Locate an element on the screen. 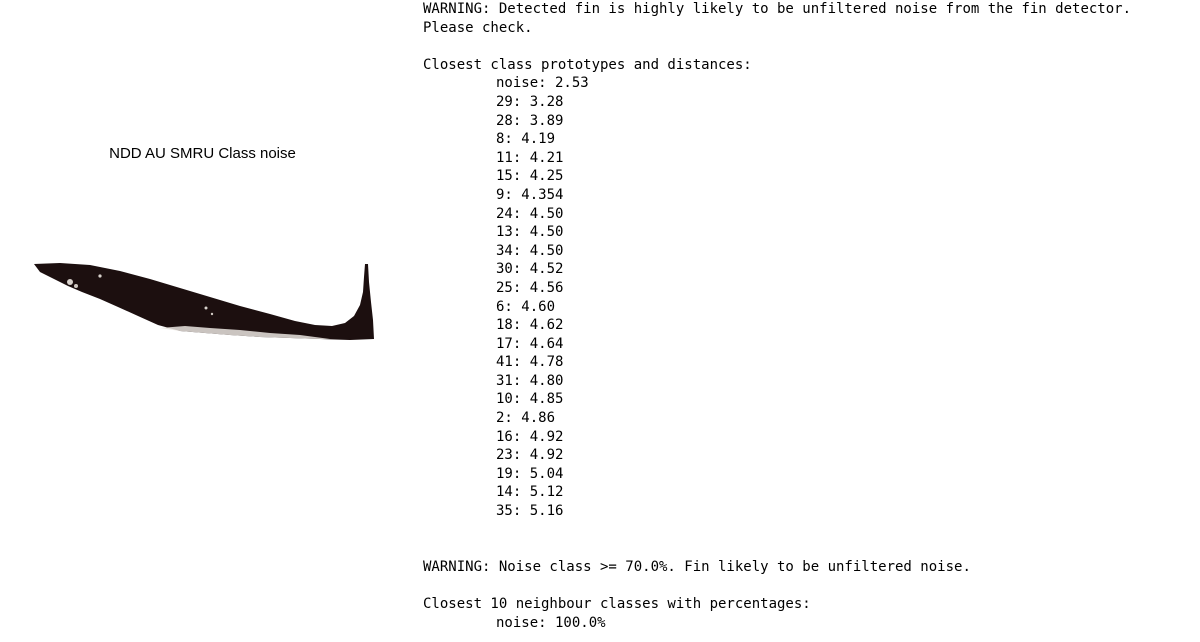 The height and width of the screenshot is (642, 1200). neighbour-item: noise: 100.0% is located at coordinates (551, 622).